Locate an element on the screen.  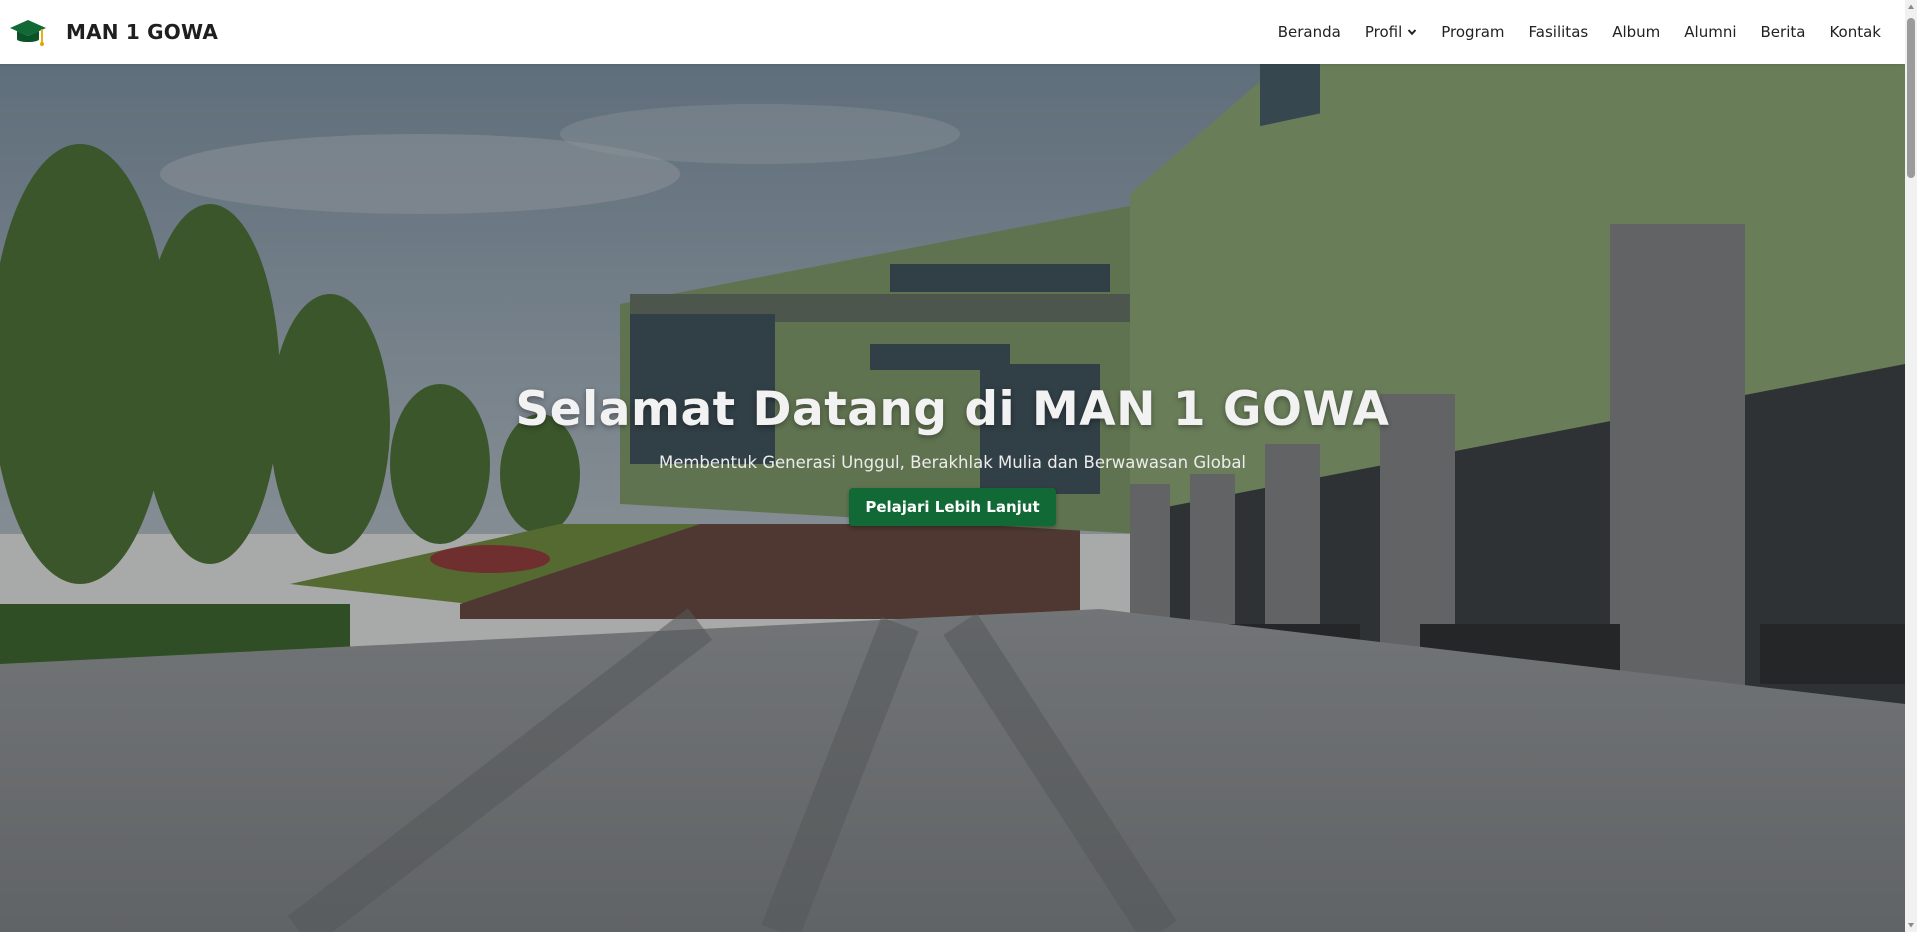
brand: MAN 1 GOWA is located at coordinates (114, 32).